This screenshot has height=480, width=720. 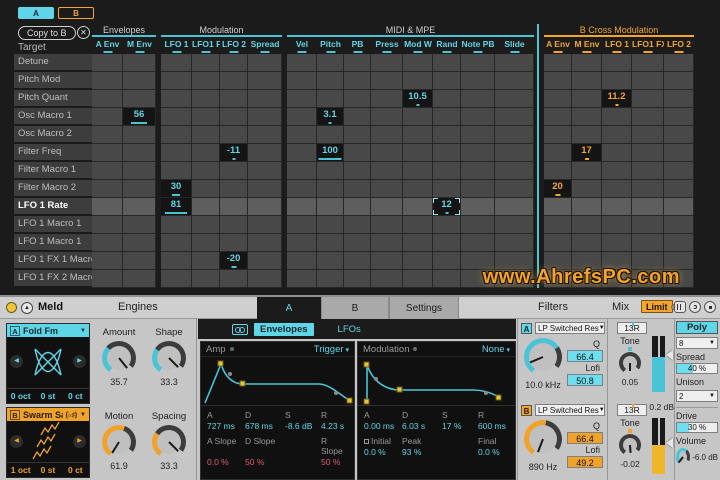 What do you see at coordinates (330, 153) in the screenshot?
I see `matrix-cell-value: 100` at bounding box center [330, 153].